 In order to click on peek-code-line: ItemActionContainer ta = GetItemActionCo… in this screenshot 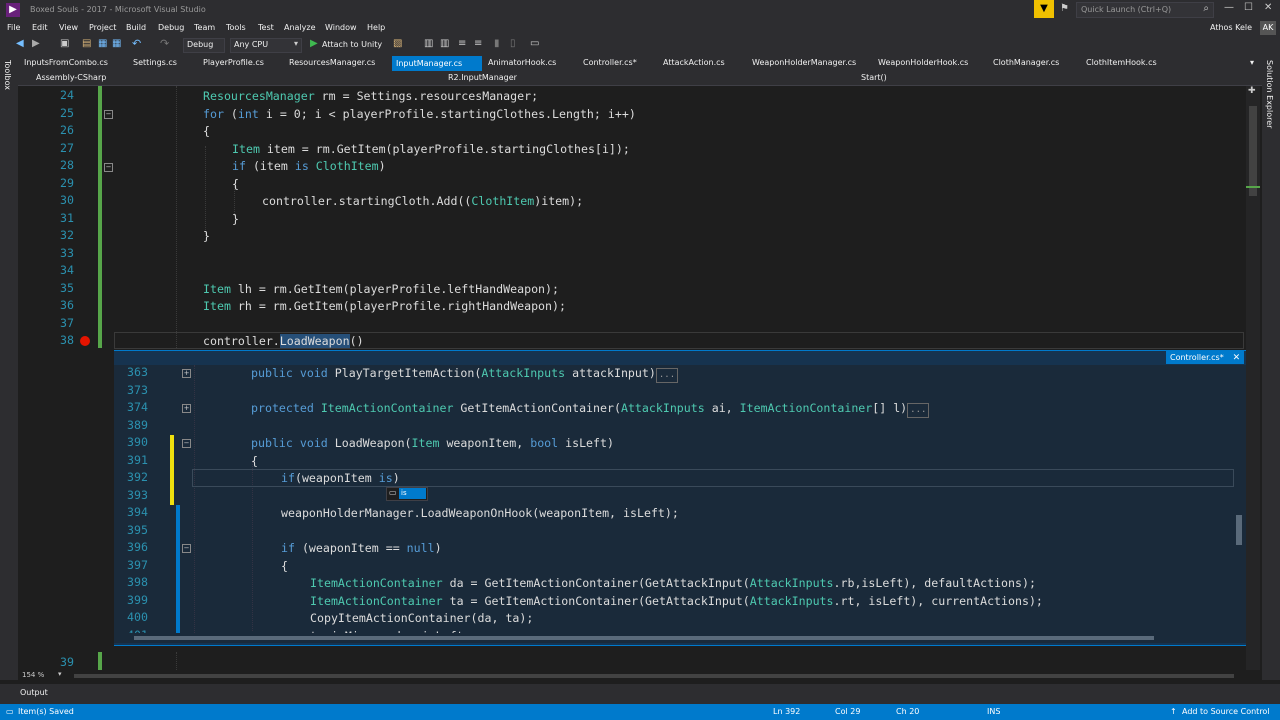, I will do `click(676, 600)`.